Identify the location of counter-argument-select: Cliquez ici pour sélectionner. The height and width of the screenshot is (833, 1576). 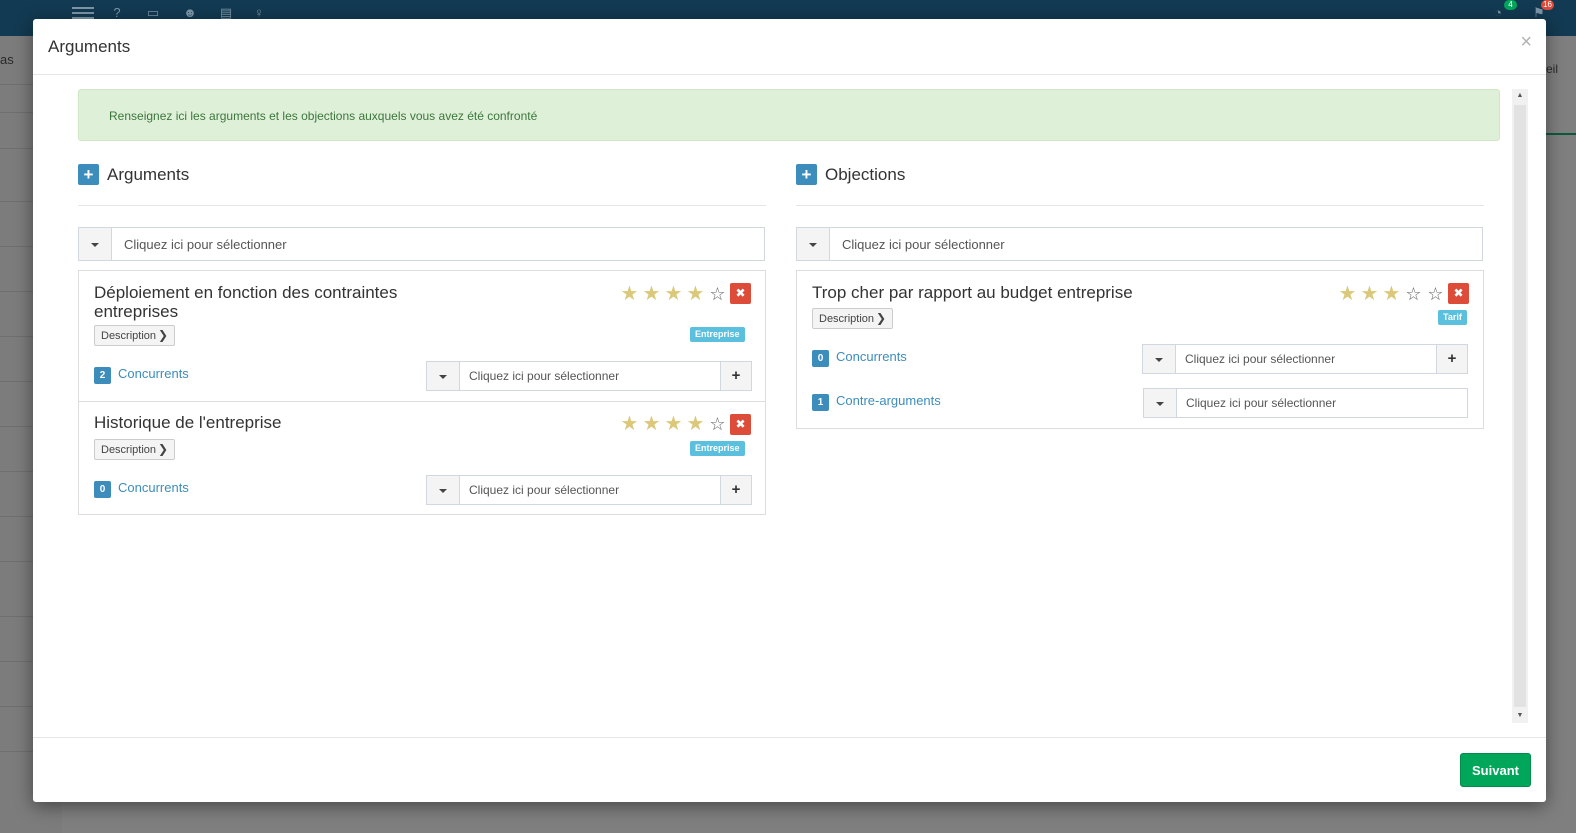
(1305, 403).